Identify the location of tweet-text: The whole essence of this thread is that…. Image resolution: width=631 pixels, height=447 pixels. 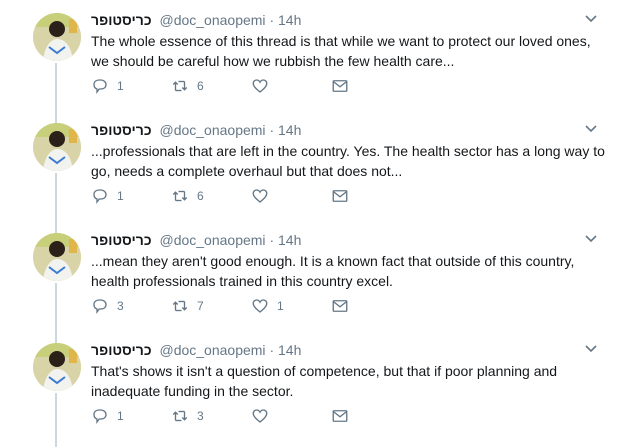
(341, 51).